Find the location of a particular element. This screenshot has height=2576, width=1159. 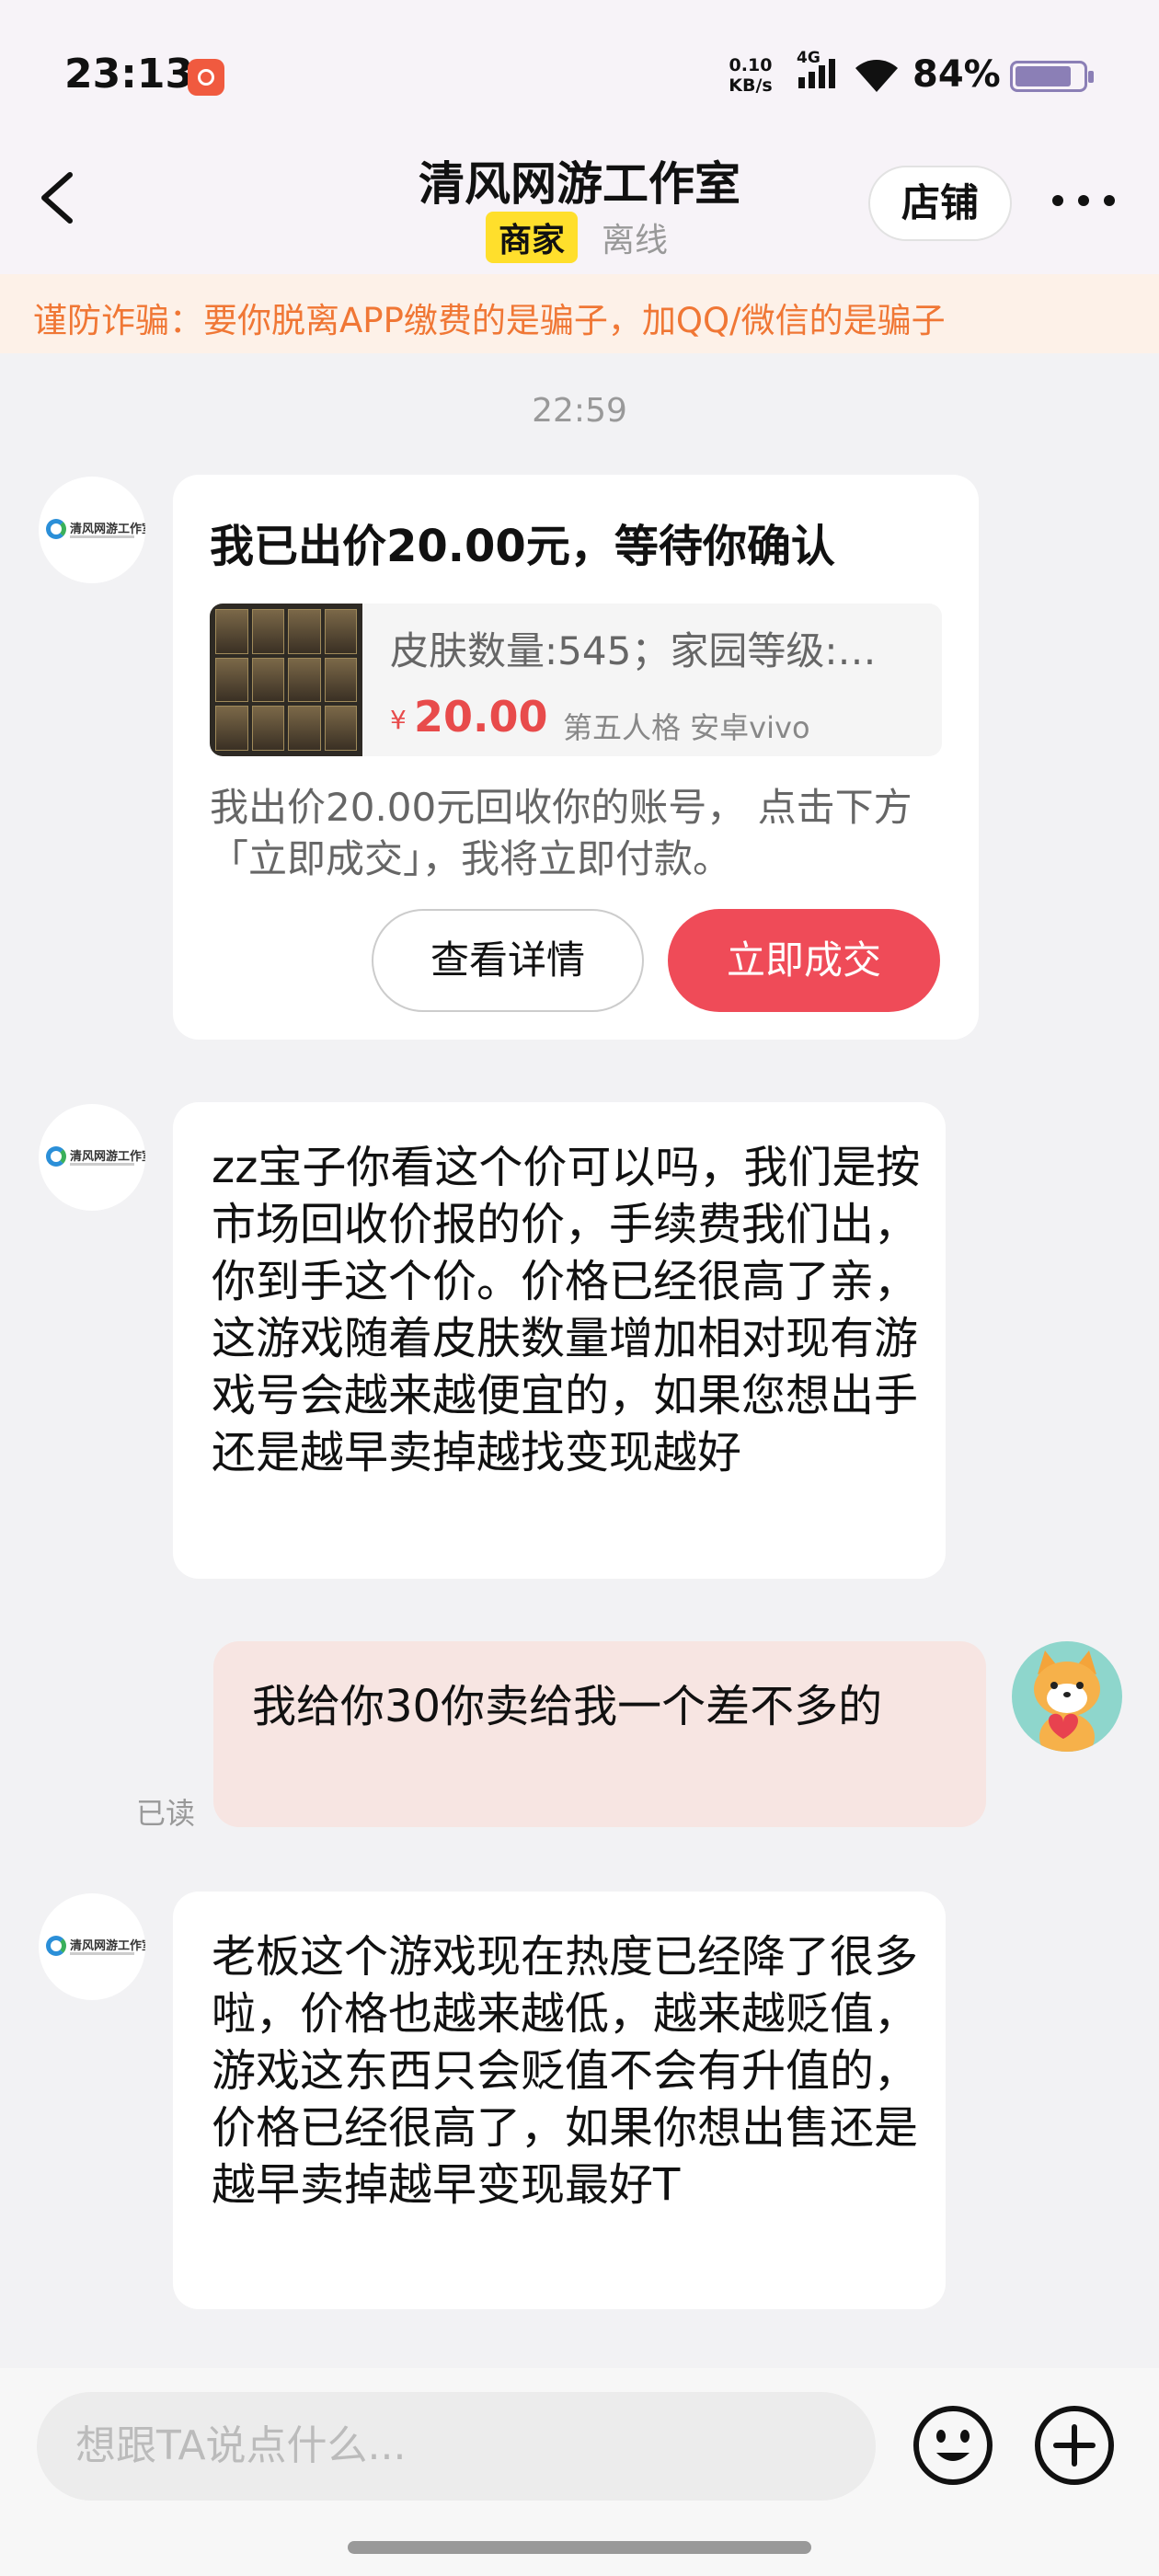

read-receipt: 已读 is located at coordinates (166, 1813).